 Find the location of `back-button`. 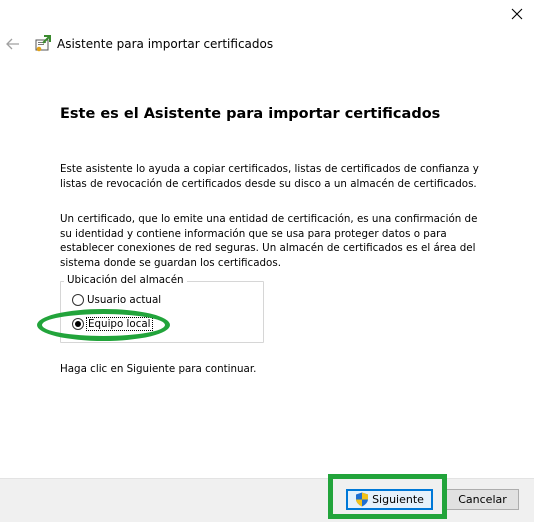

back-button is located at coordinates (13, 44).